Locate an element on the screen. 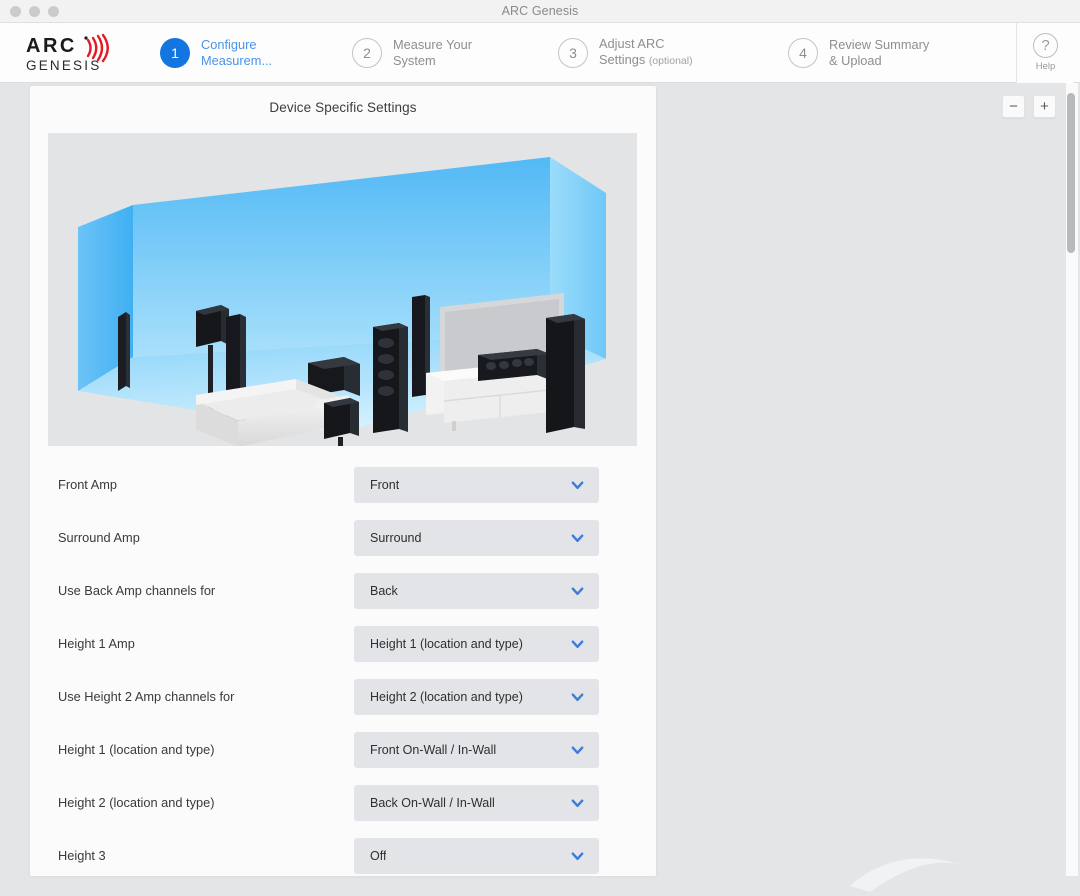  vertical-scrollbar-thumb is located at coordinates (1071, 173).